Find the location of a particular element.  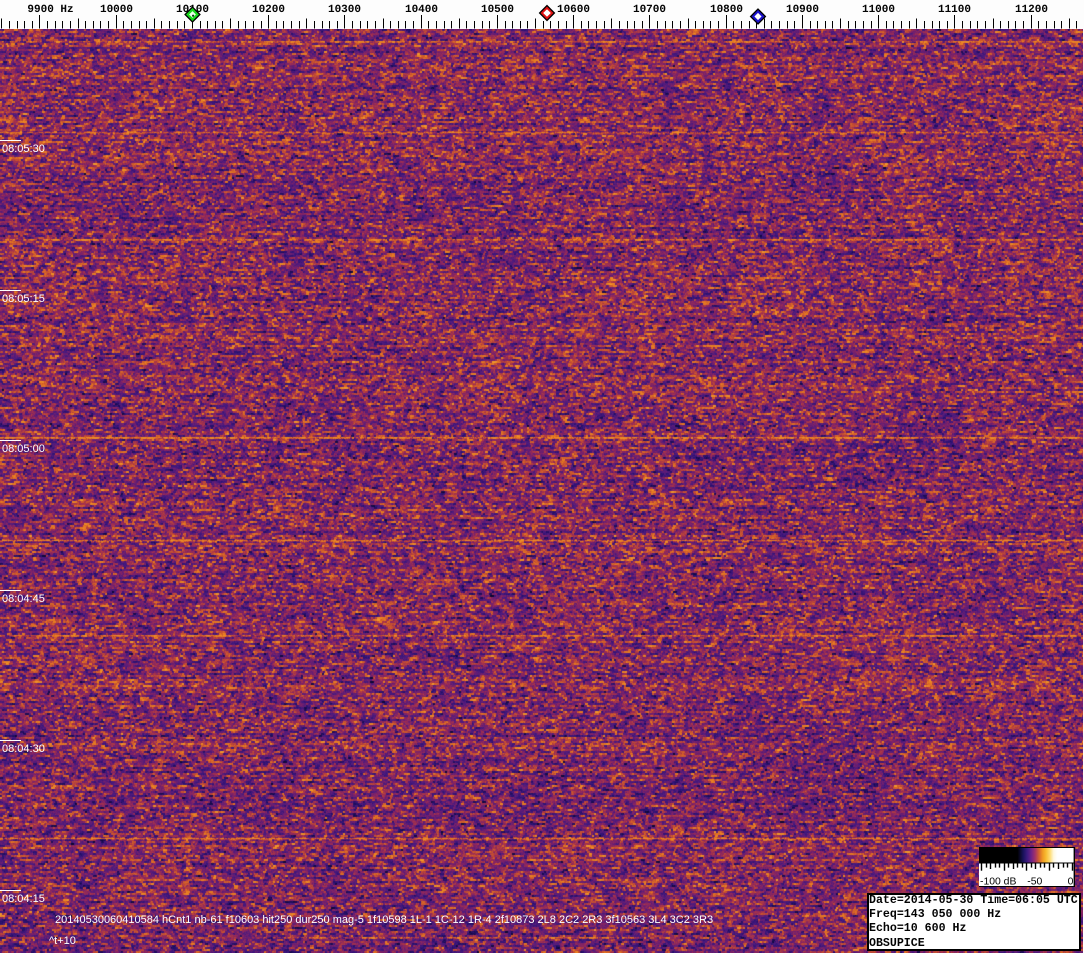

svg-text: 0 is located at coordinates (1071, 882).